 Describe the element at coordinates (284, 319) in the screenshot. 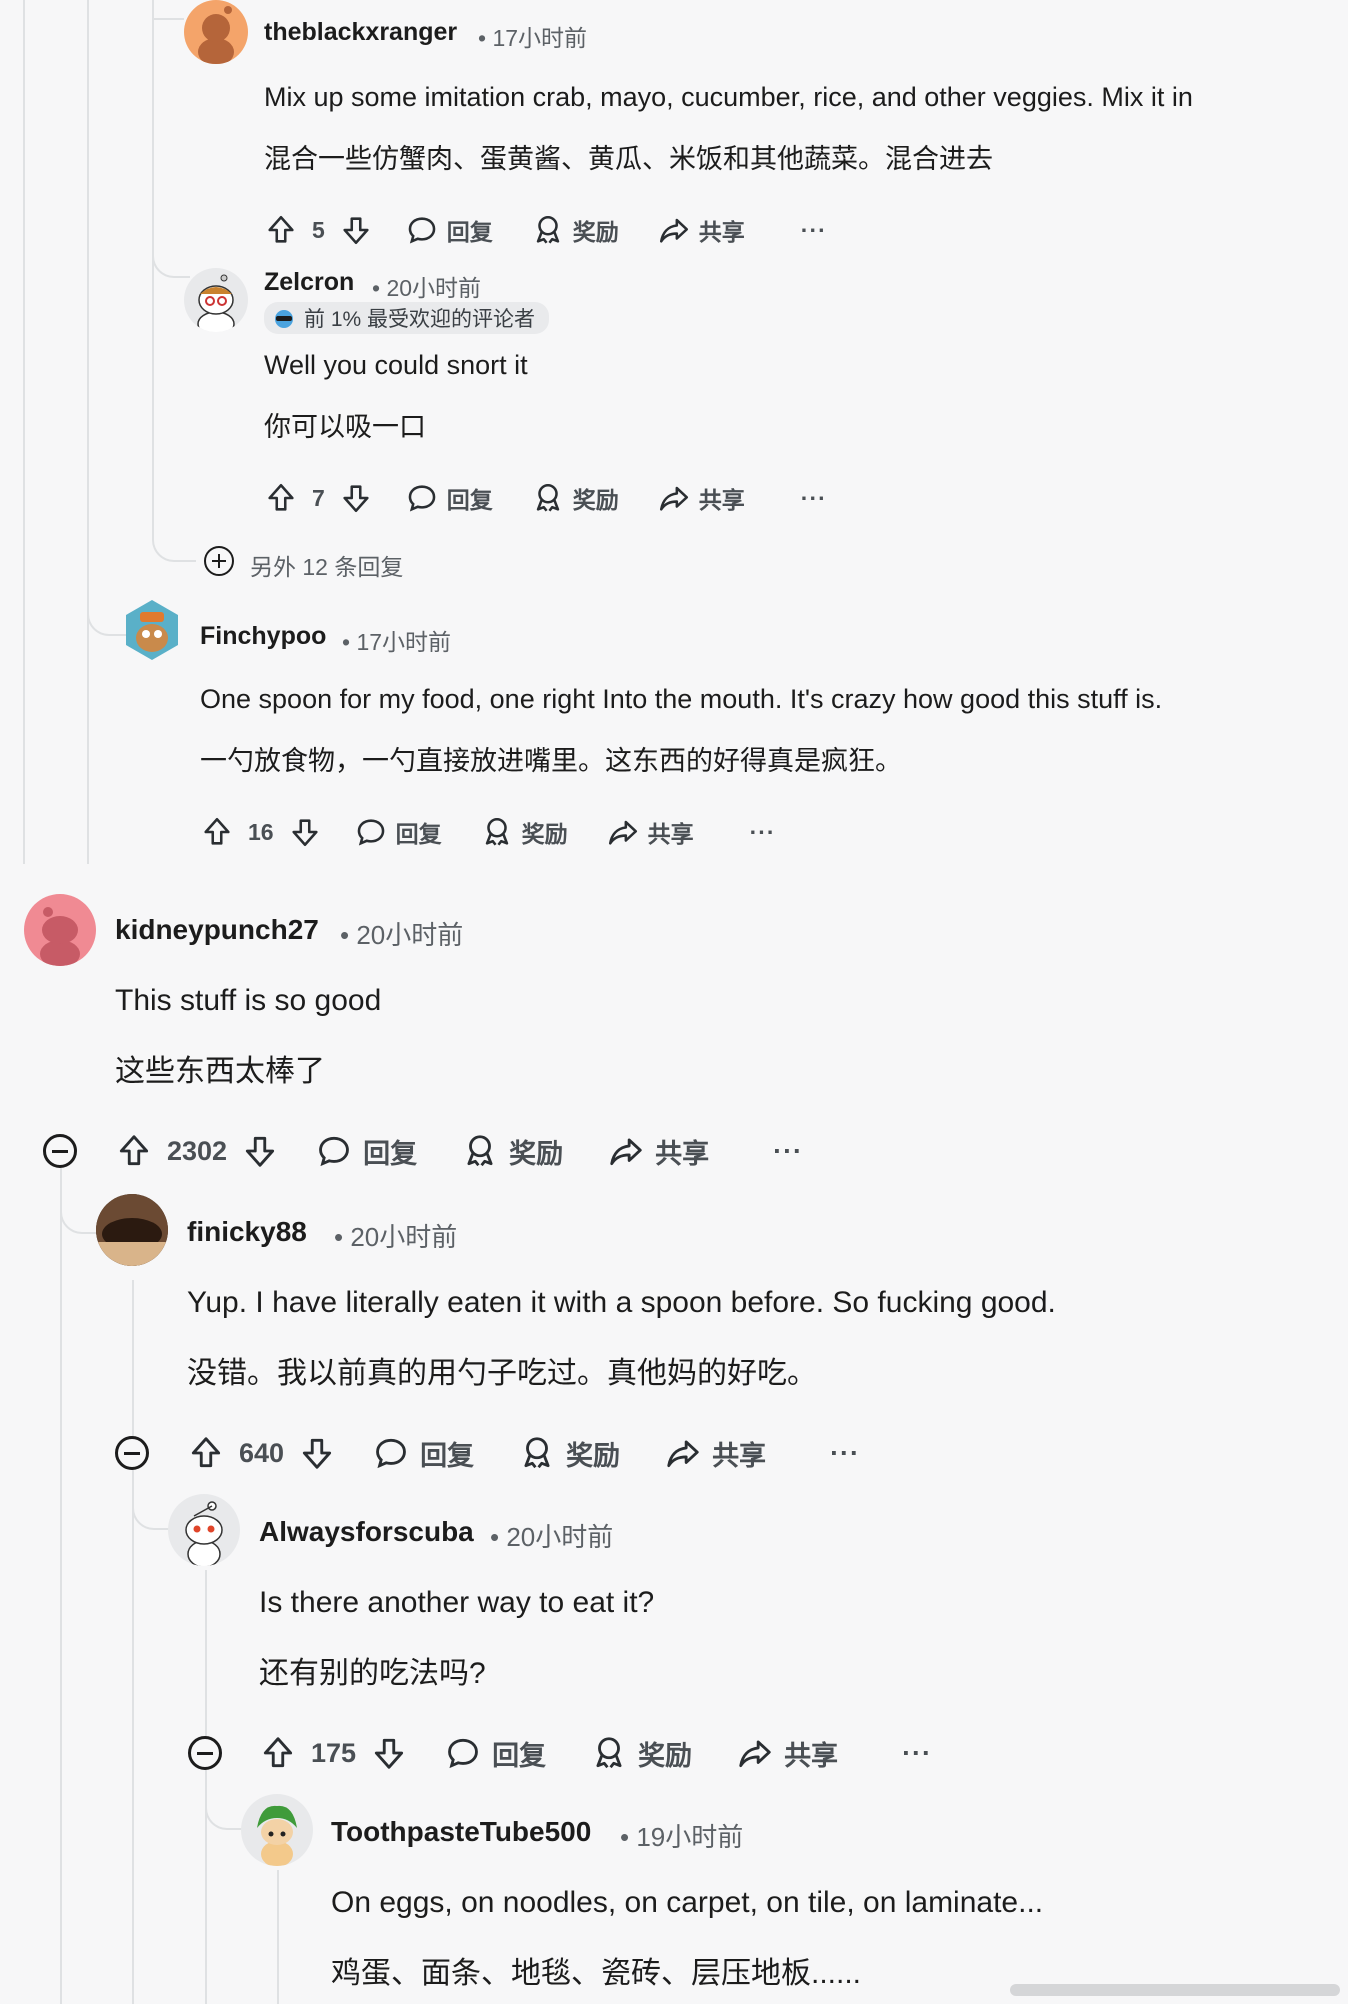

I see `glasses-badge-icon` at that location.